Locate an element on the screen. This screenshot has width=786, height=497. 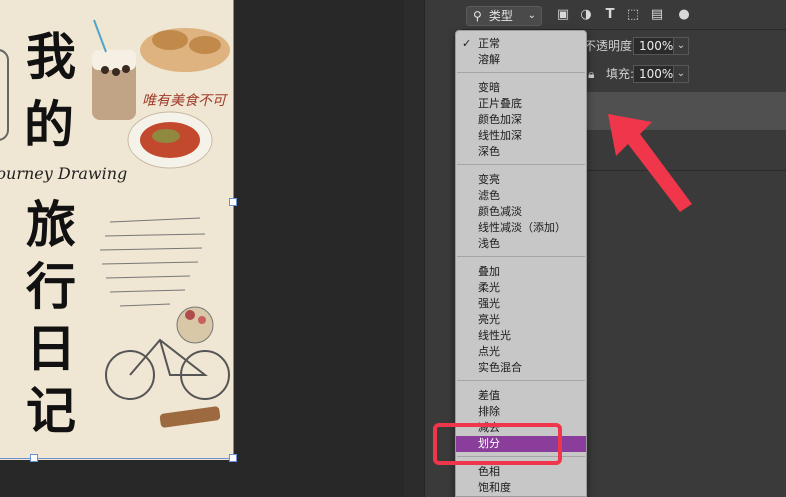
panel-gutter is located at coordinates (414, 248).